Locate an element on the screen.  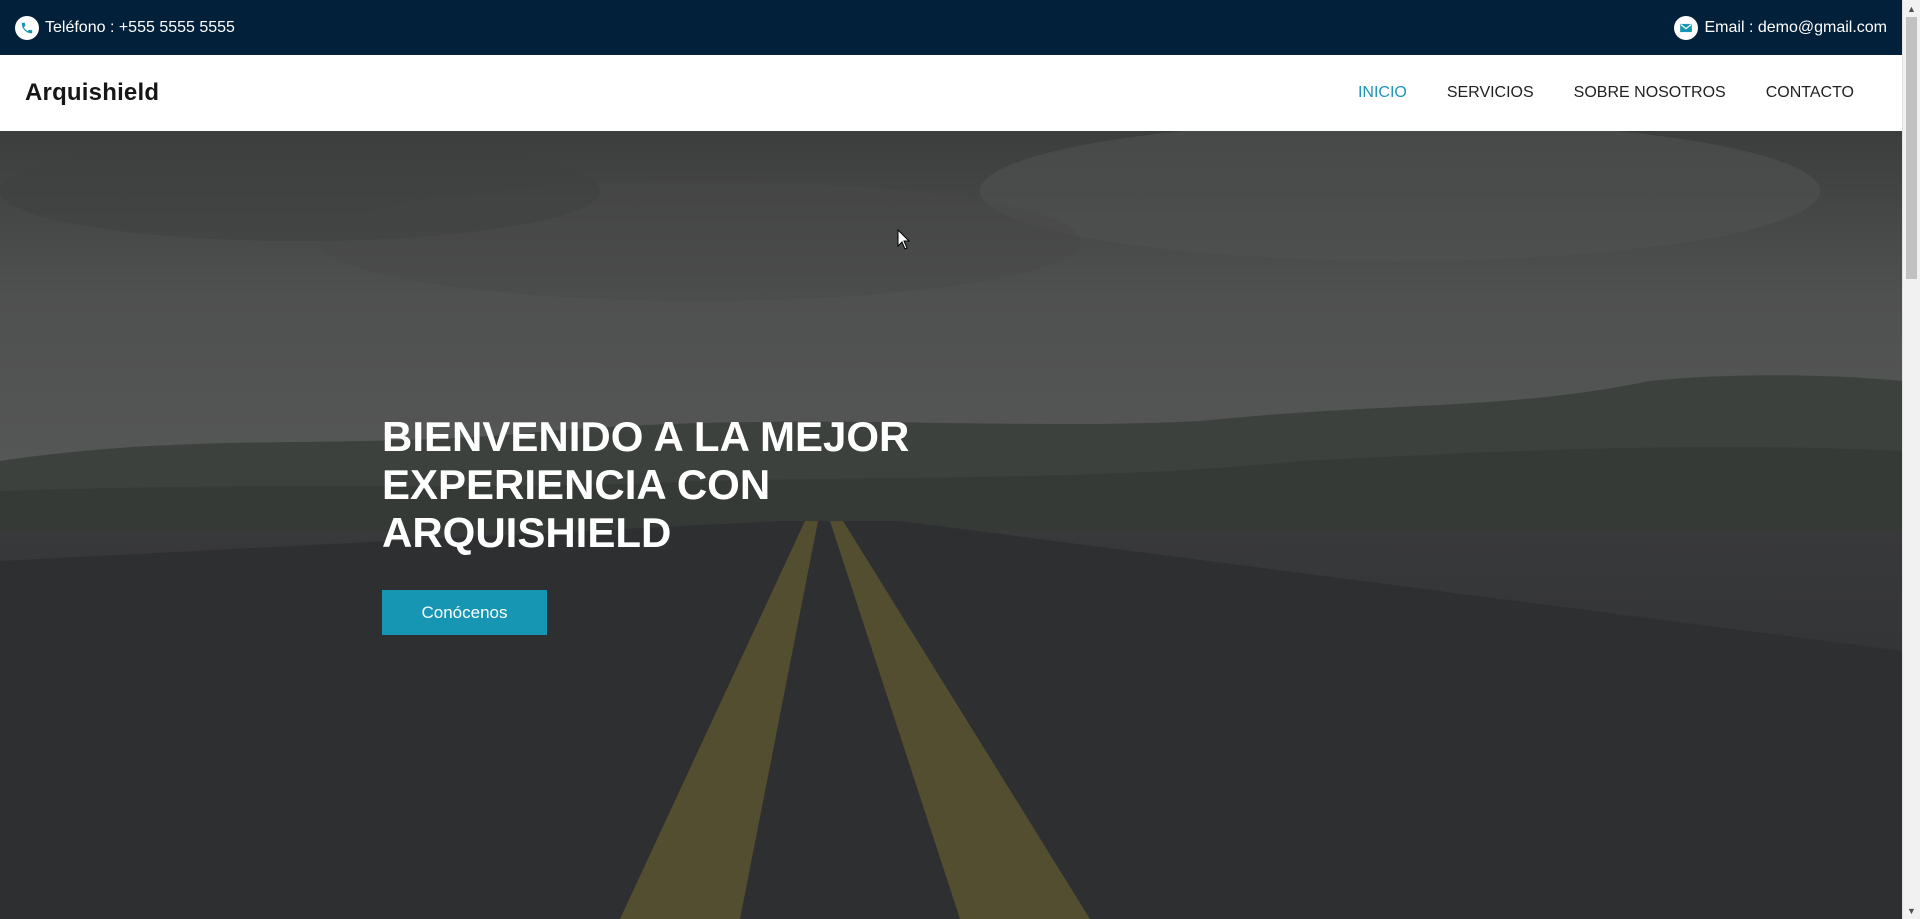
scroll-thumb is located at coordinates (1911, 148).